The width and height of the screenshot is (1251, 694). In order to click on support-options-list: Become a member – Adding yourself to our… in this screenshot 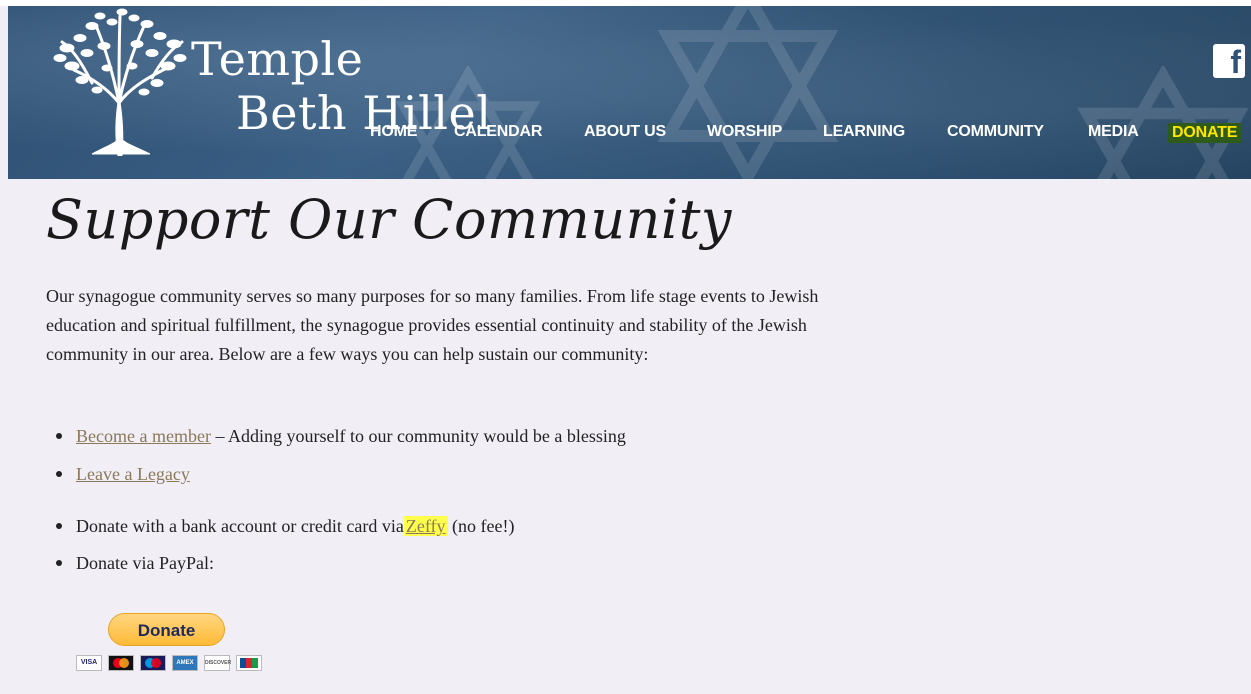, I will do `click(336, 499)`.